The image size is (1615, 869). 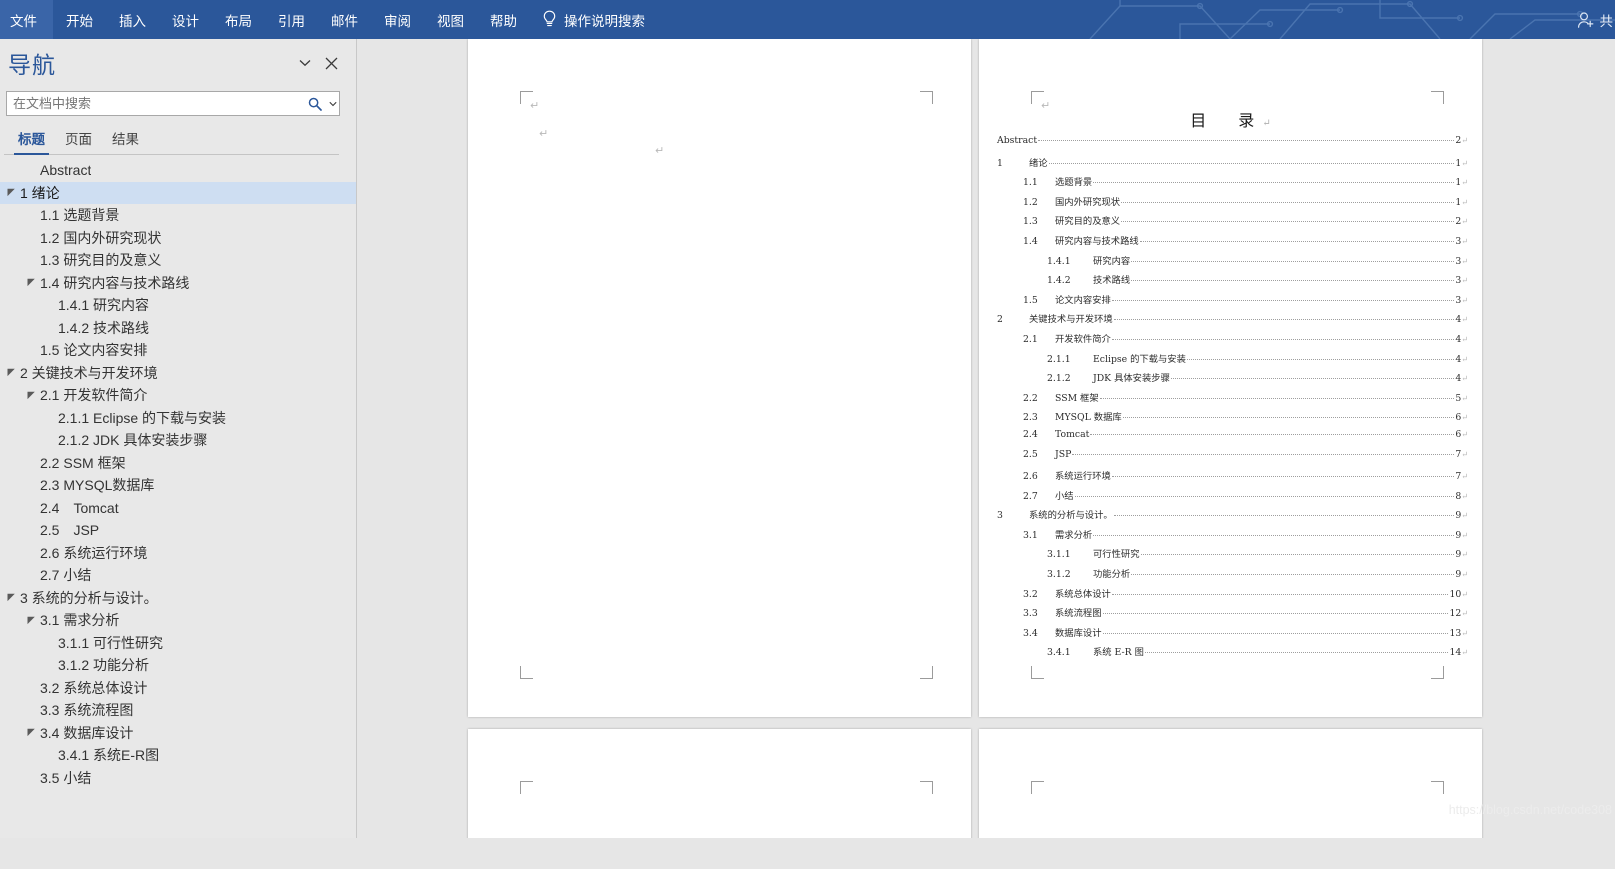 I want to click on tab-results: 结果, so click(x=125, y=141).